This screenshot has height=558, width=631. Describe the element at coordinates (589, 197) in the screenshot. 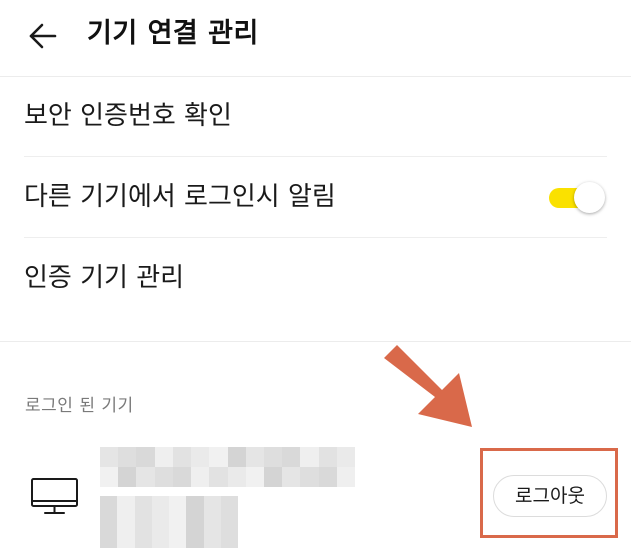

I see `toggle-knob` at that location.